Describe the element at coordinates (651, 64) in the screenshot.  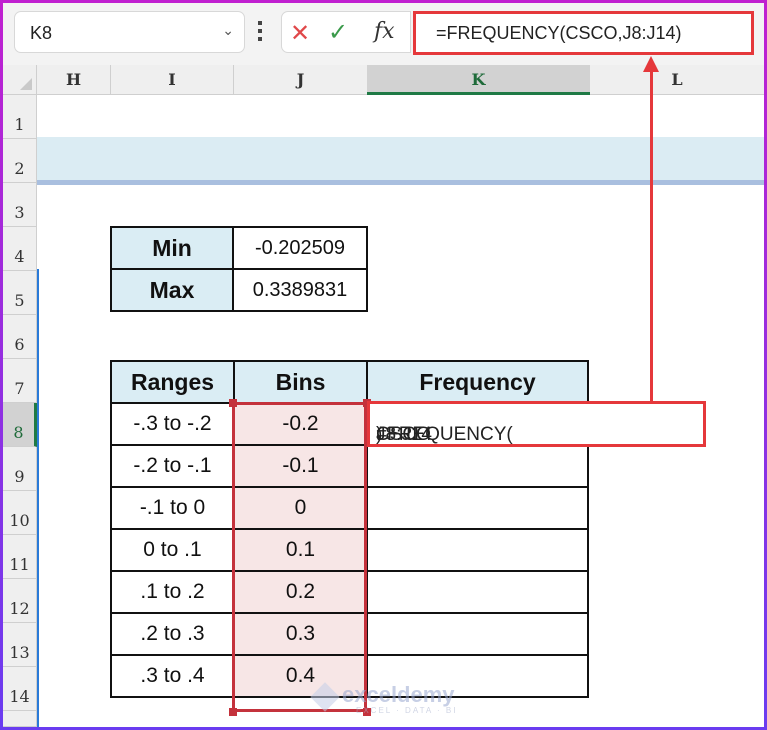
I see `arrow-up-icon` at that location.